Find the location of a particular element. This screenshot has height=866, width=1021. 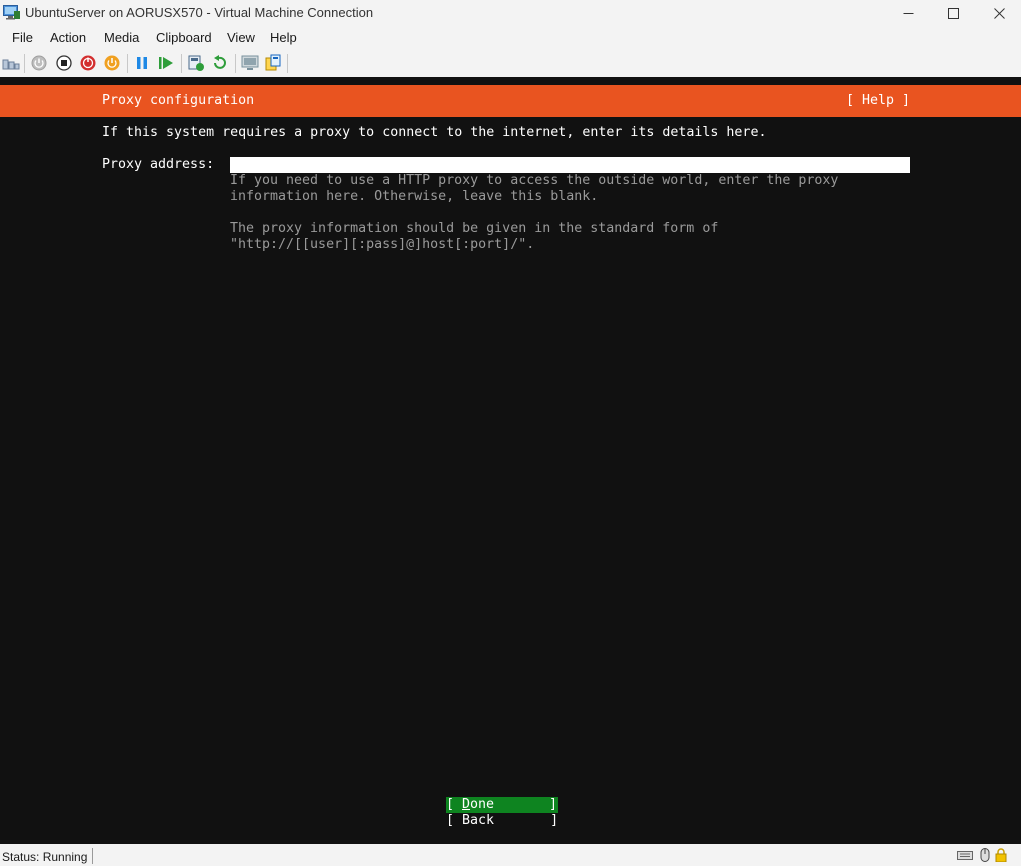

share-icon is located at coordinates (273, 63).